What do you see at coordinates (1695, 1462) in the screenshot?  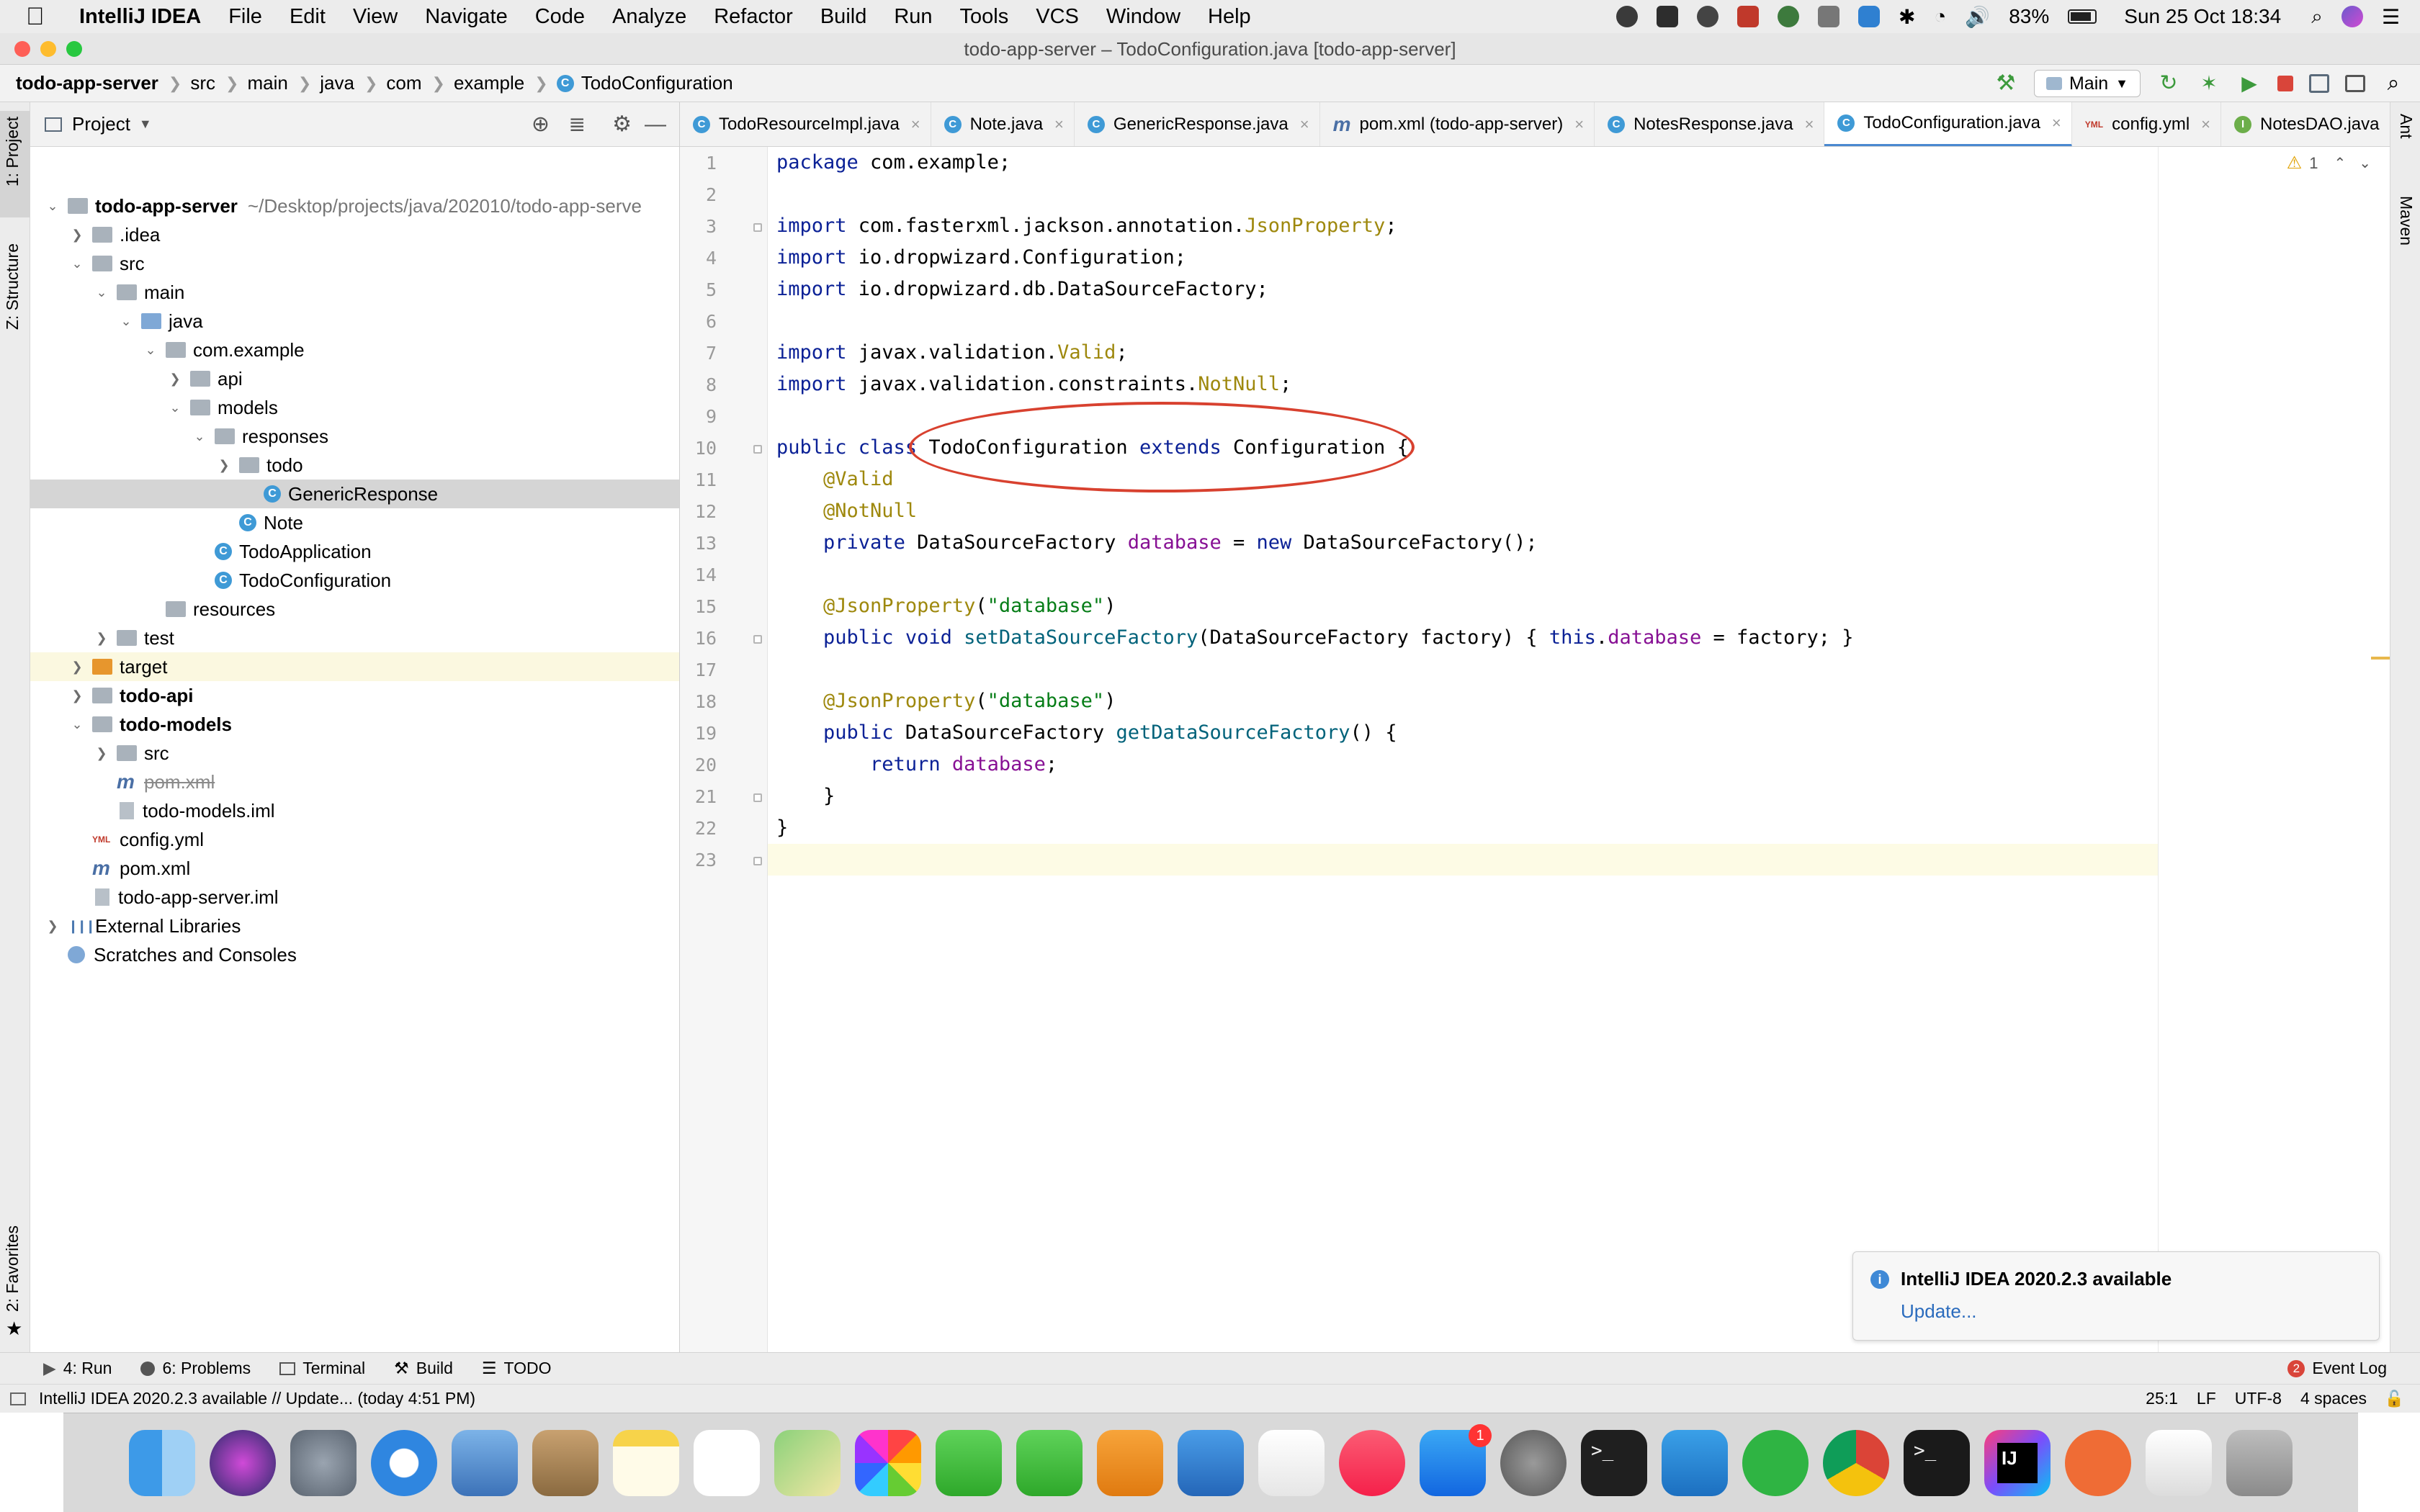 I see `vscode-icon` at bounding box center [1695, 1462].